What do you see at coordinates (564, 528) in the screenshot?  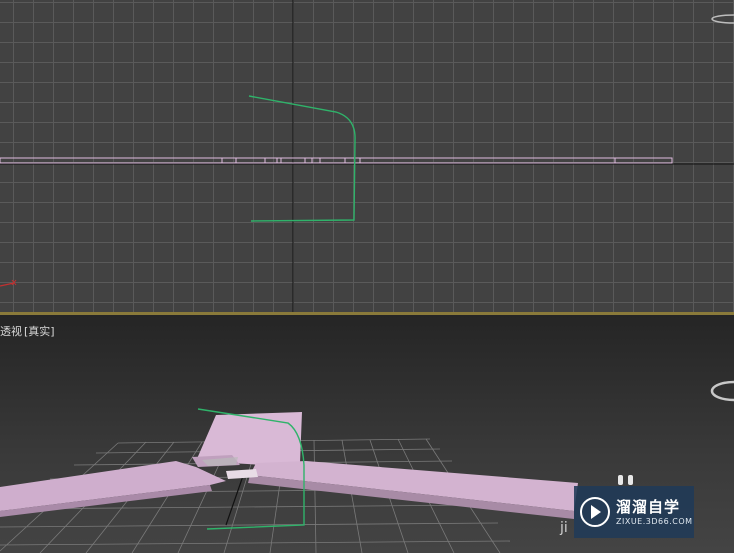 I see `watermark-behind-text: ji` at bounding box center [564, 528].